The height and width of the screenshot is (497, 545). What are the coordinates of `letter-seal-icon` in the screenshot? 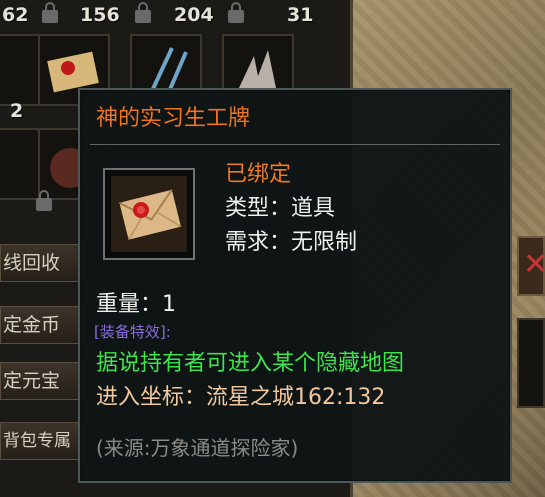 It's located at (150, 215).